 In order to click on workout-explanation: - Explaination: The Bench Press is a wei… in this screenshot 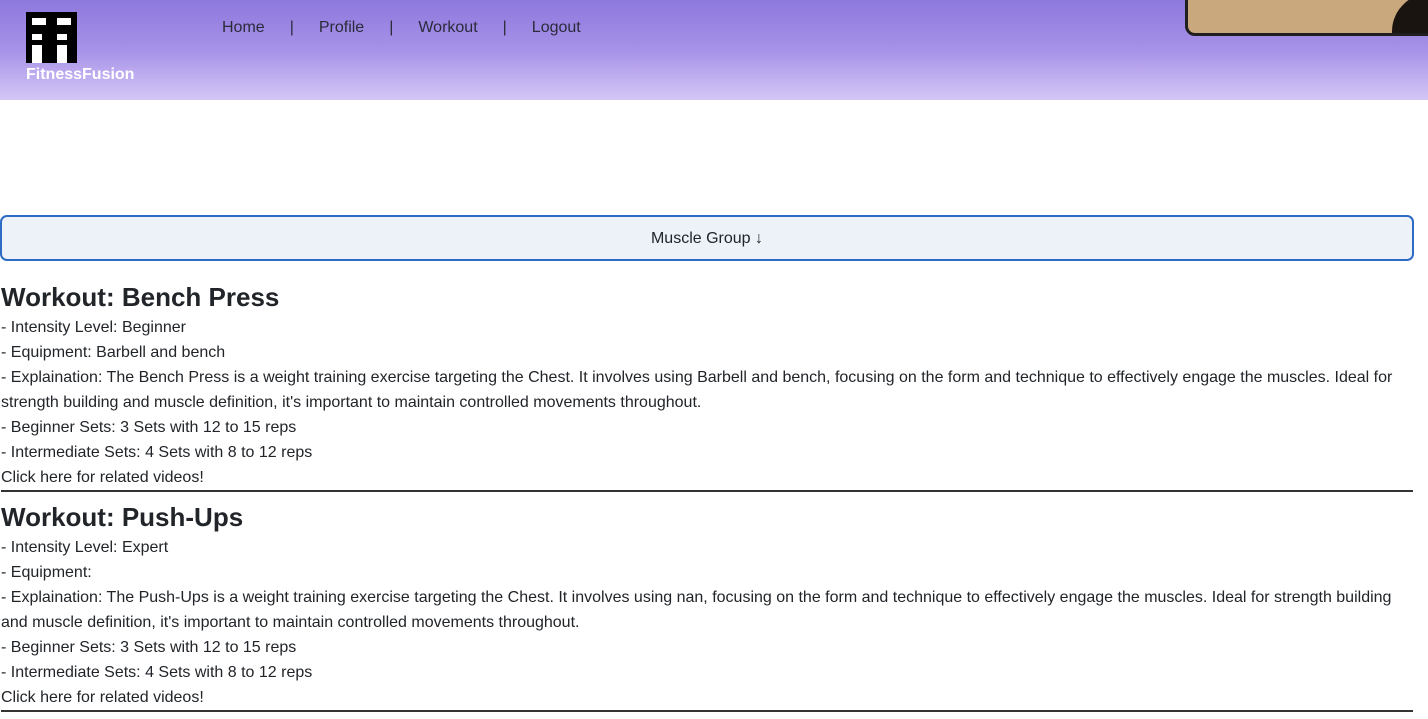, I will do `click(697, 390)`.